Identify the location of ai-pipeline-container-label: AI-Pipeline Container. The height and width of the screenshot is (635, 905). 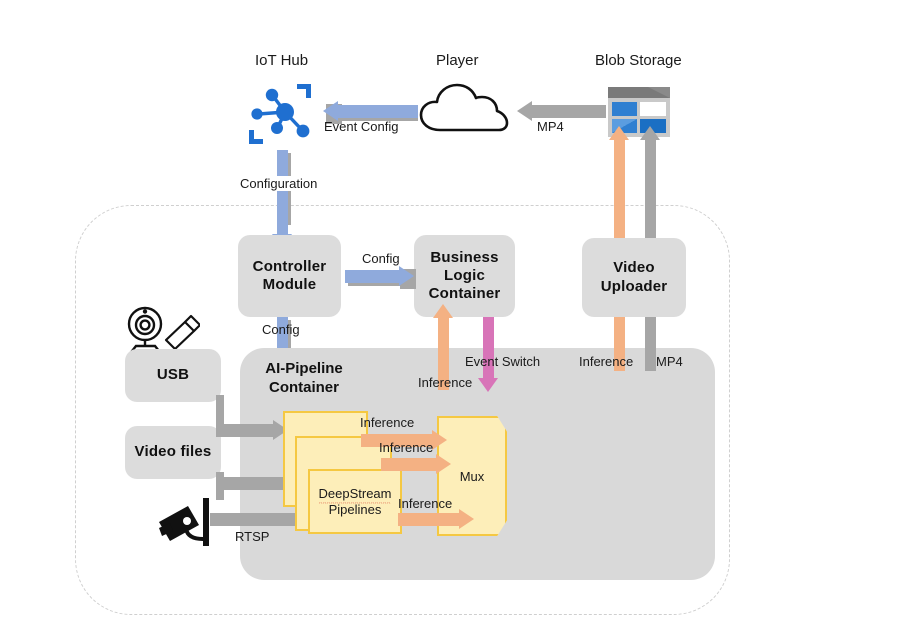
(304, 379).